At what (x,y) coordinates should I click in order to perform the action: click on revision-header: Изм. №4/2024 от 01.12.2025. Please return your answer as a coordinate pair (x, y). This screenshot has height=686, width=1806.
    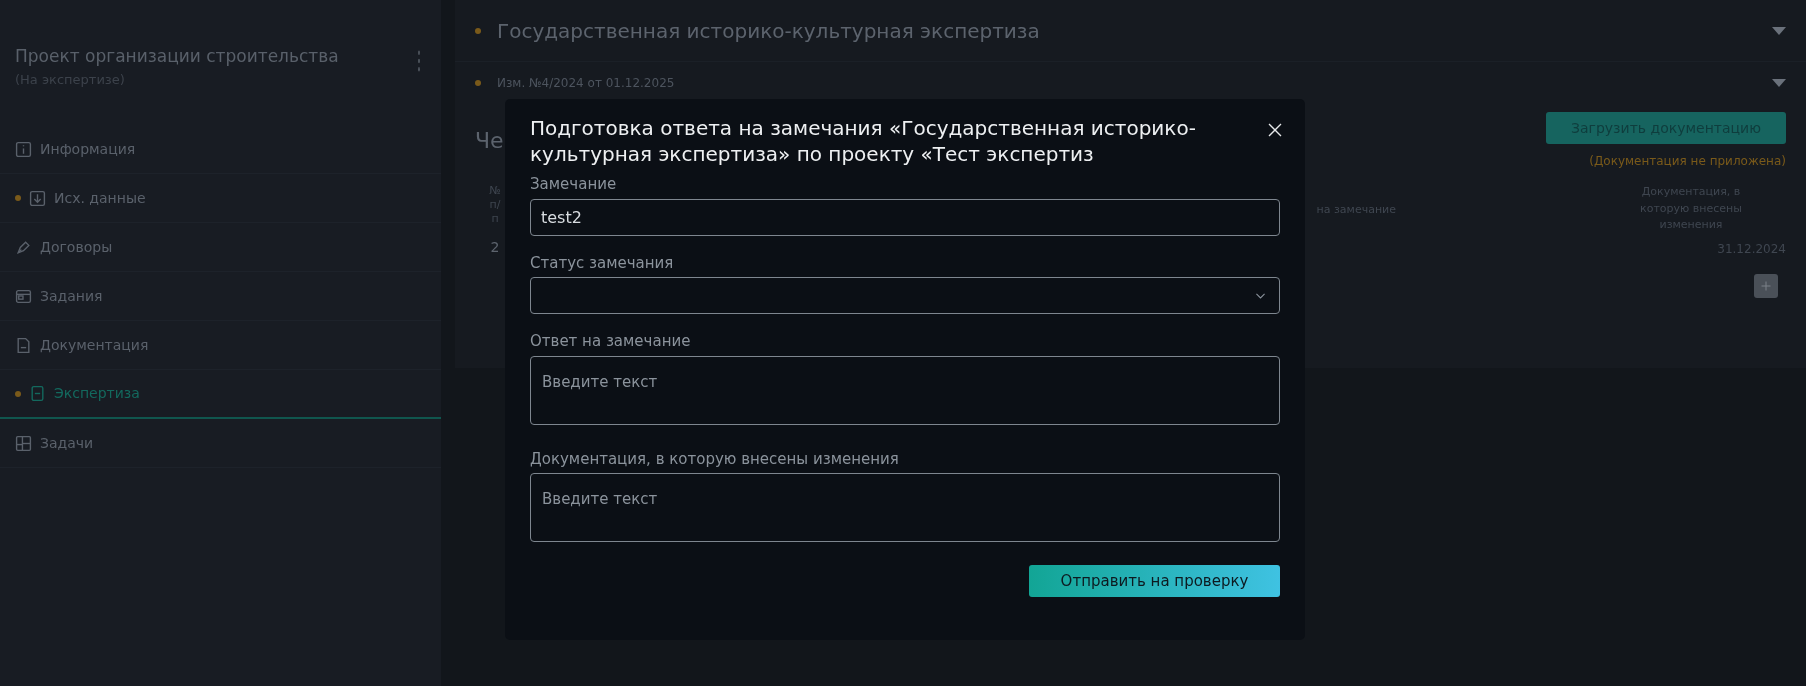
    Looking at the image, I should click on (1130, 83).